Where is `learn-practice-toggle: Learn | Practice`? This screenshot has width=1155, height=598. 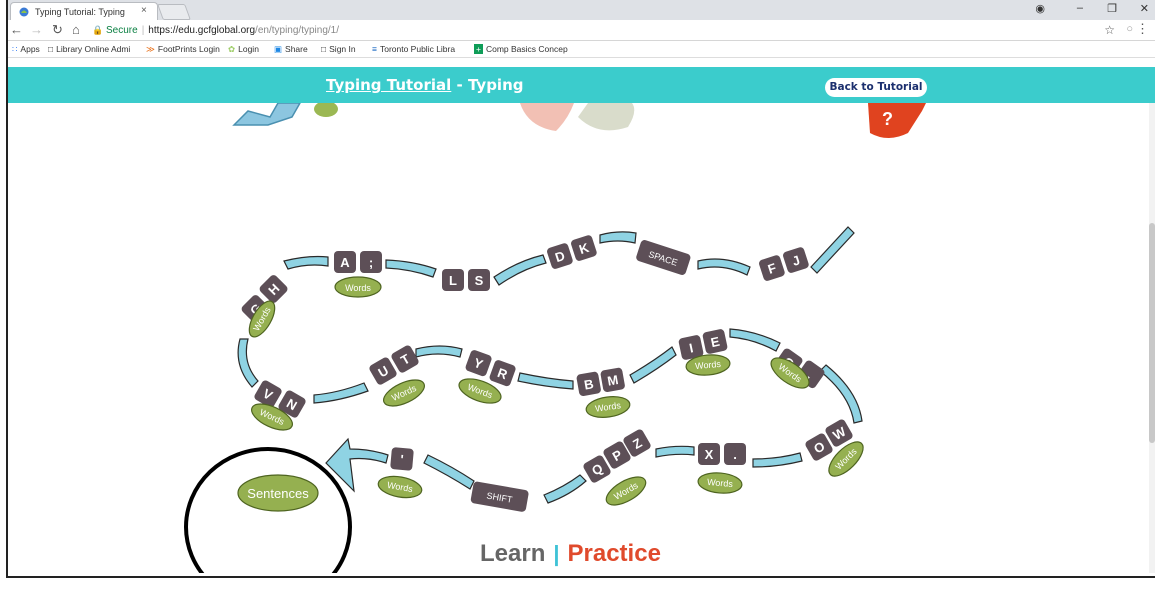
learn-practice-toggle: Learn | Practice is located at coordinates (570, 554).